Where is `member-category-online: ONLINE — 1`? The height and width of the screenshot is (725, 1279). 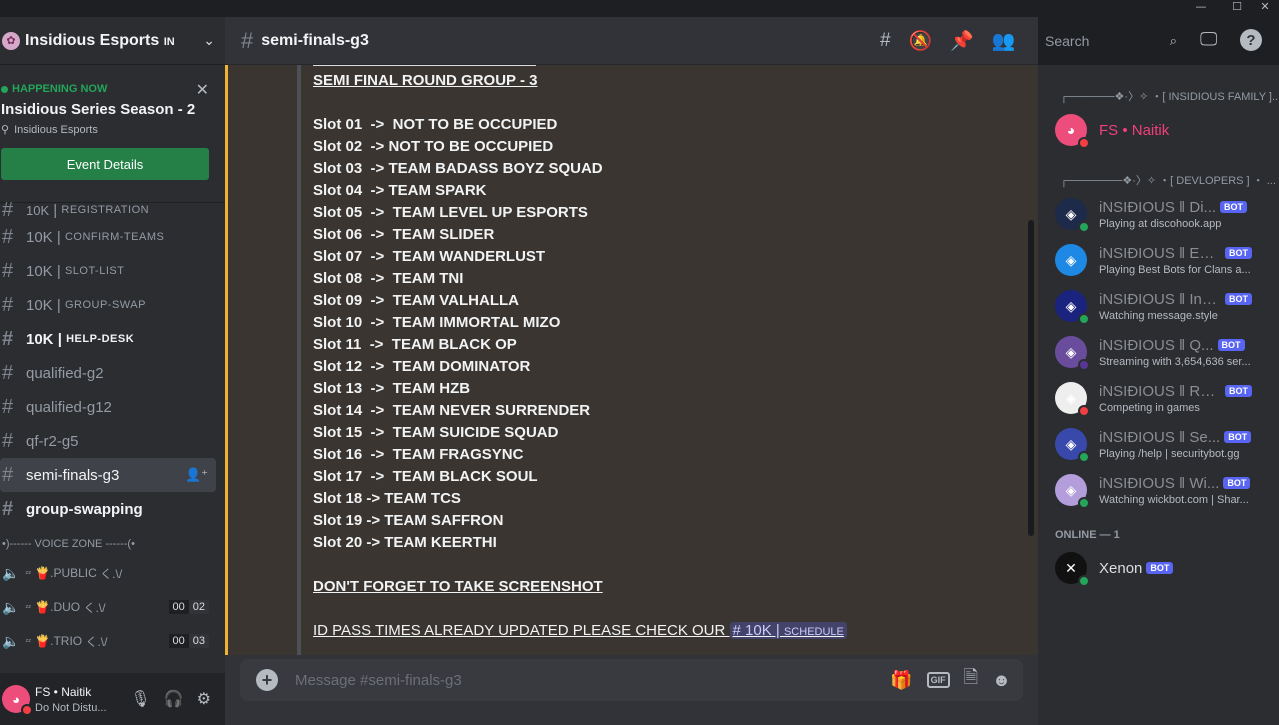 member-category-online: ONLINE — 1 is located at coordinates (1087, 535).